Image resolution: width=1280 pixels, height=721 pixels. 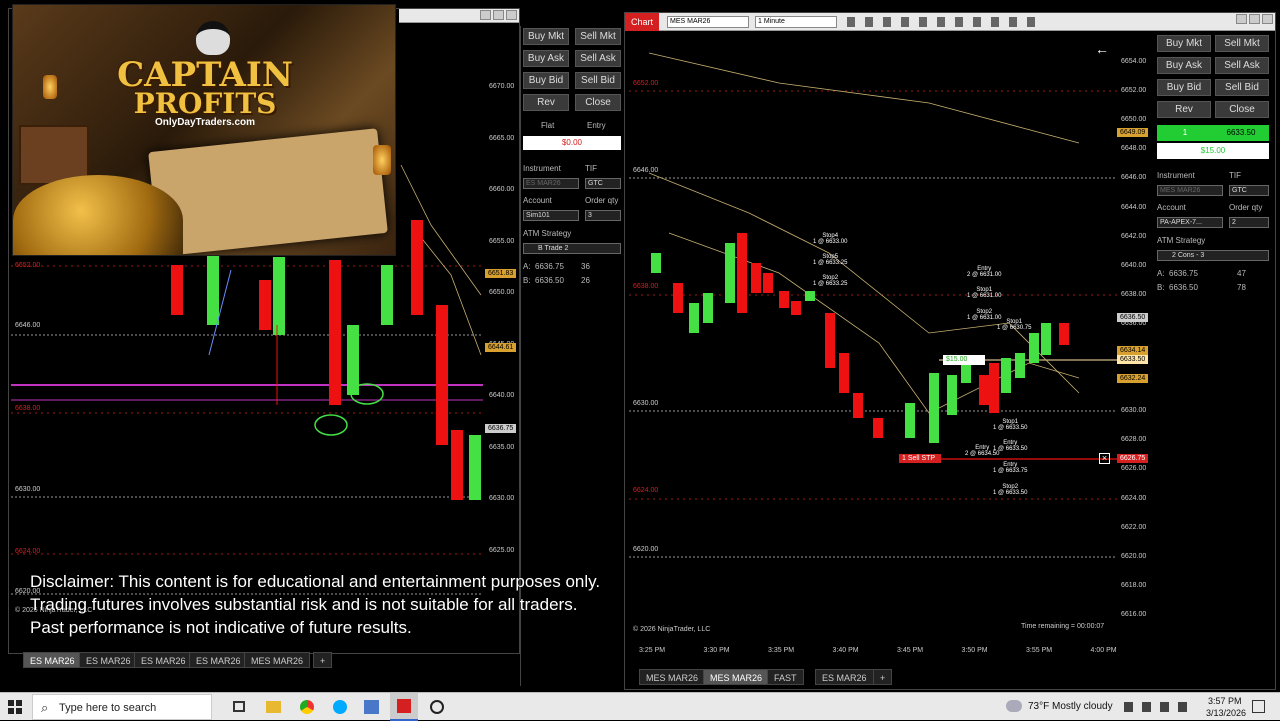 What do you see at coordinates (1159, 707) in the screenshot?
I see `tray-icons` at bounding box center [1159, 707].